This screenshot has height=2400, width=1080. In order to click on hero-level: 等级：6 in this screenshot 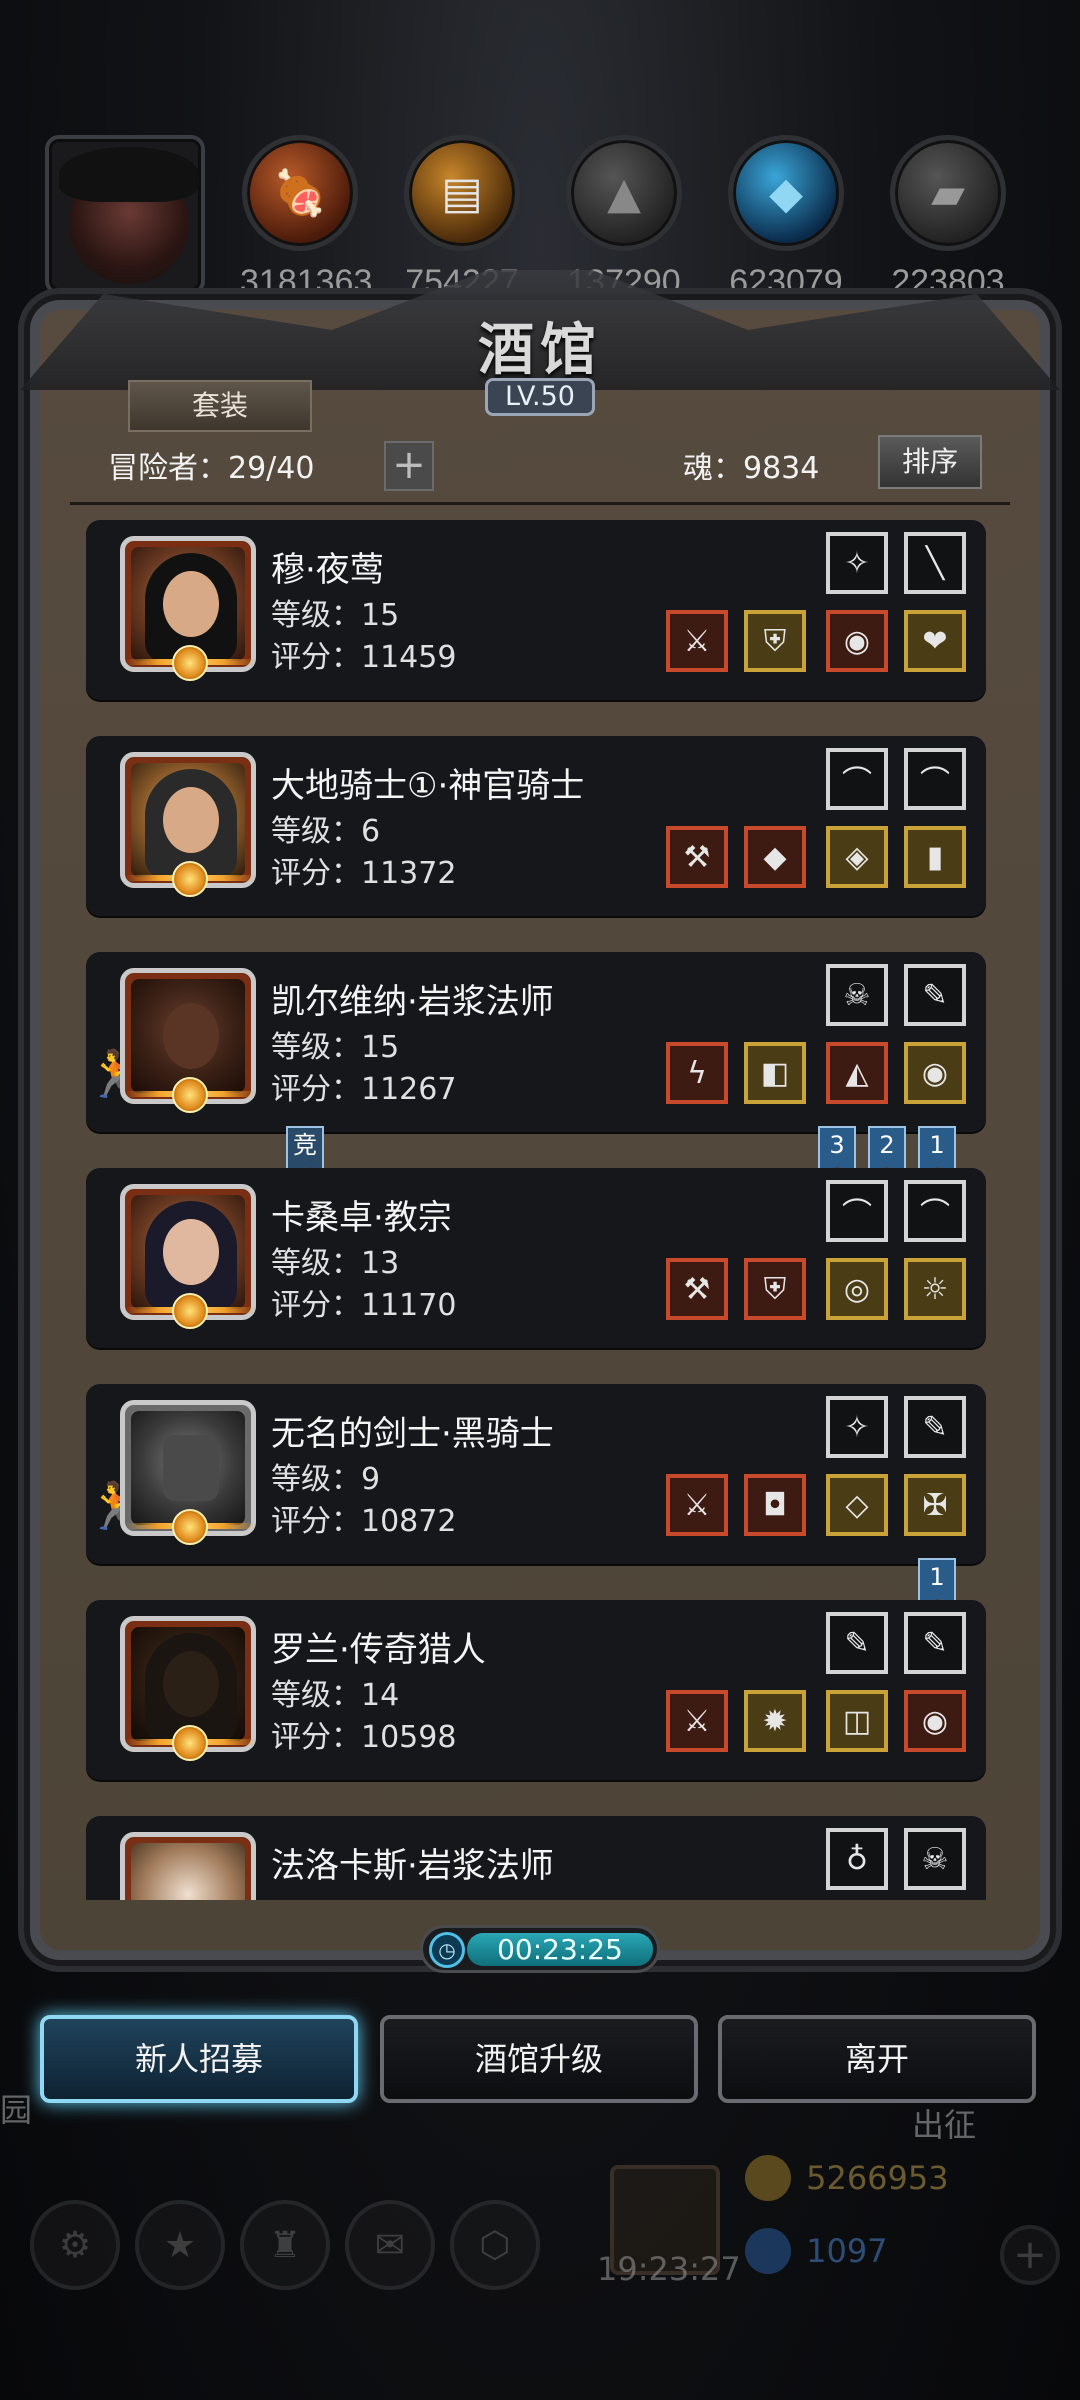, I will do `click(326, 831)`.